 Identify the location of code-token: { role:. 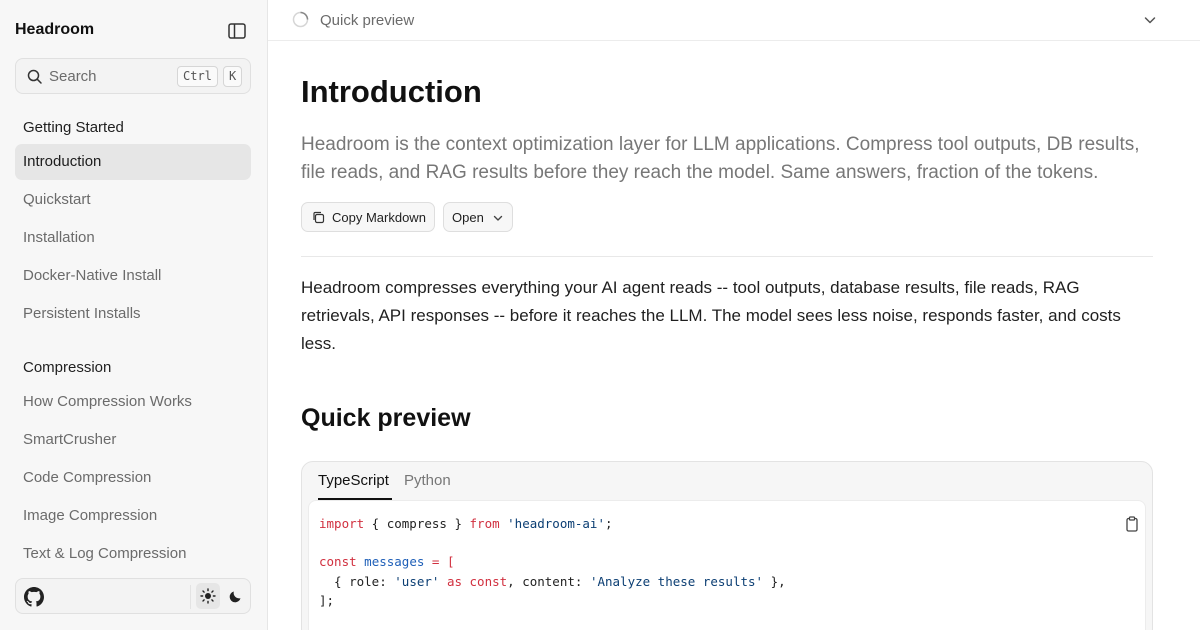
(357, 581).